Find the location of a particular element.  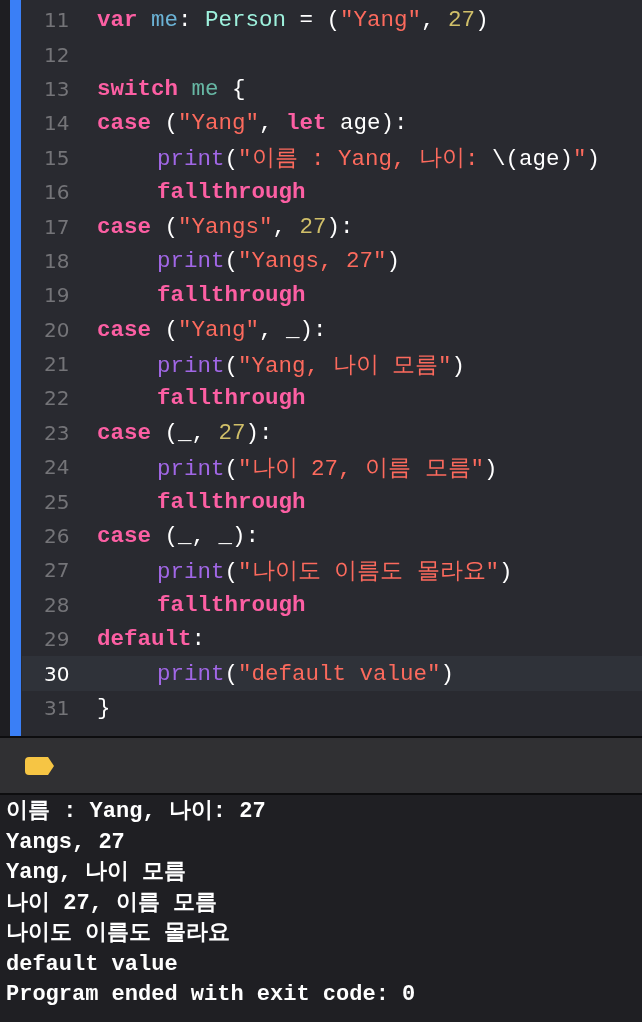

code-line: } is located at coordinates (104, 708).